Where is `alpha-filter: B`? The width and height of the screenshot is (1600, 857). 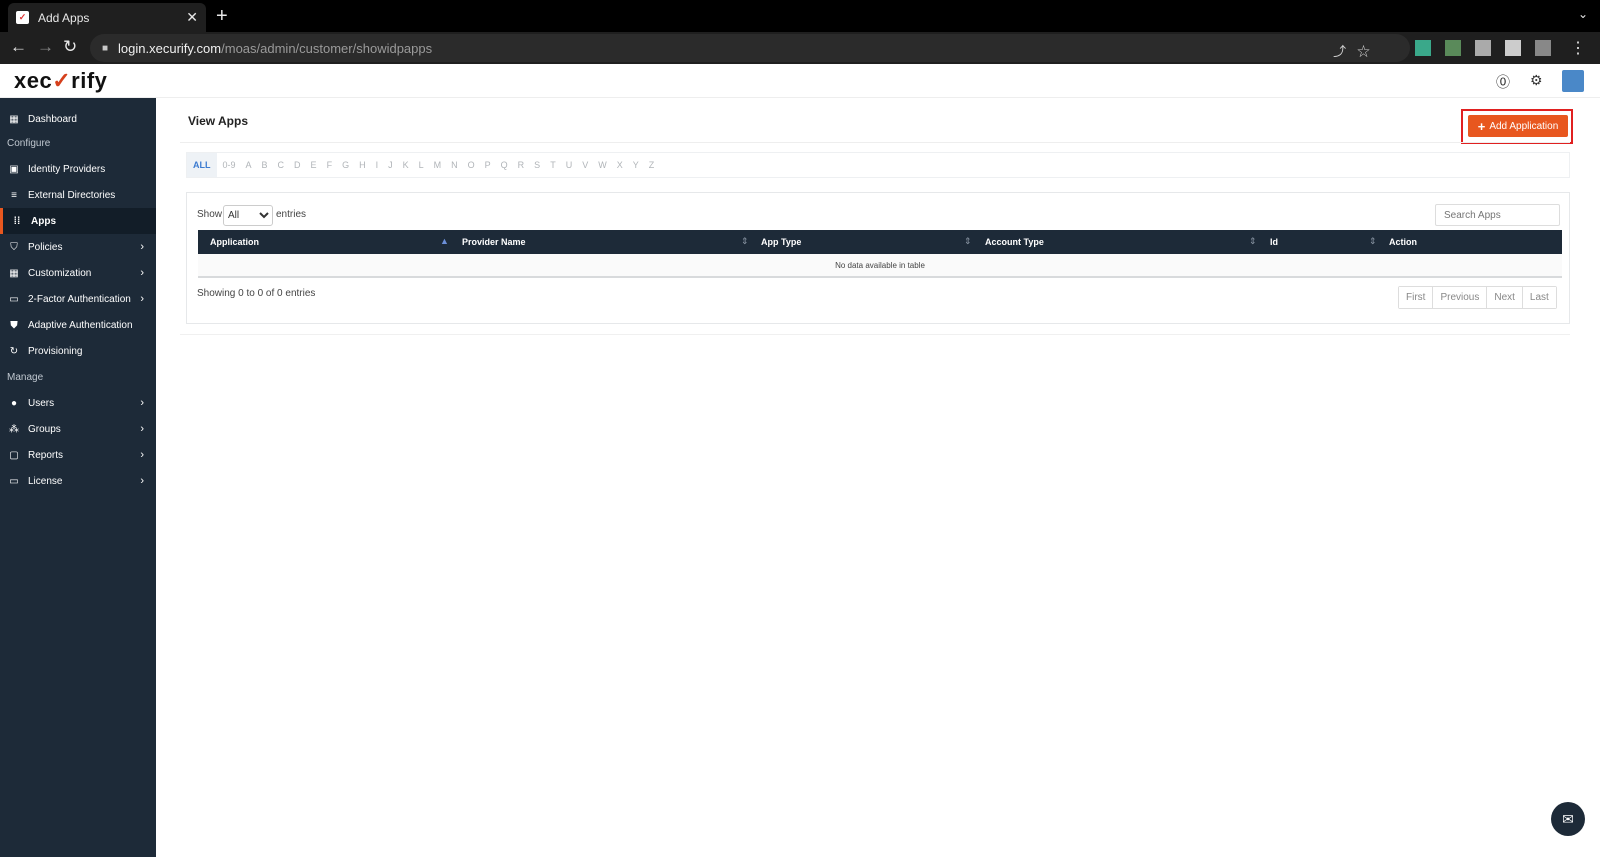 alpha-filter: B is located at coordinates (265, 165).